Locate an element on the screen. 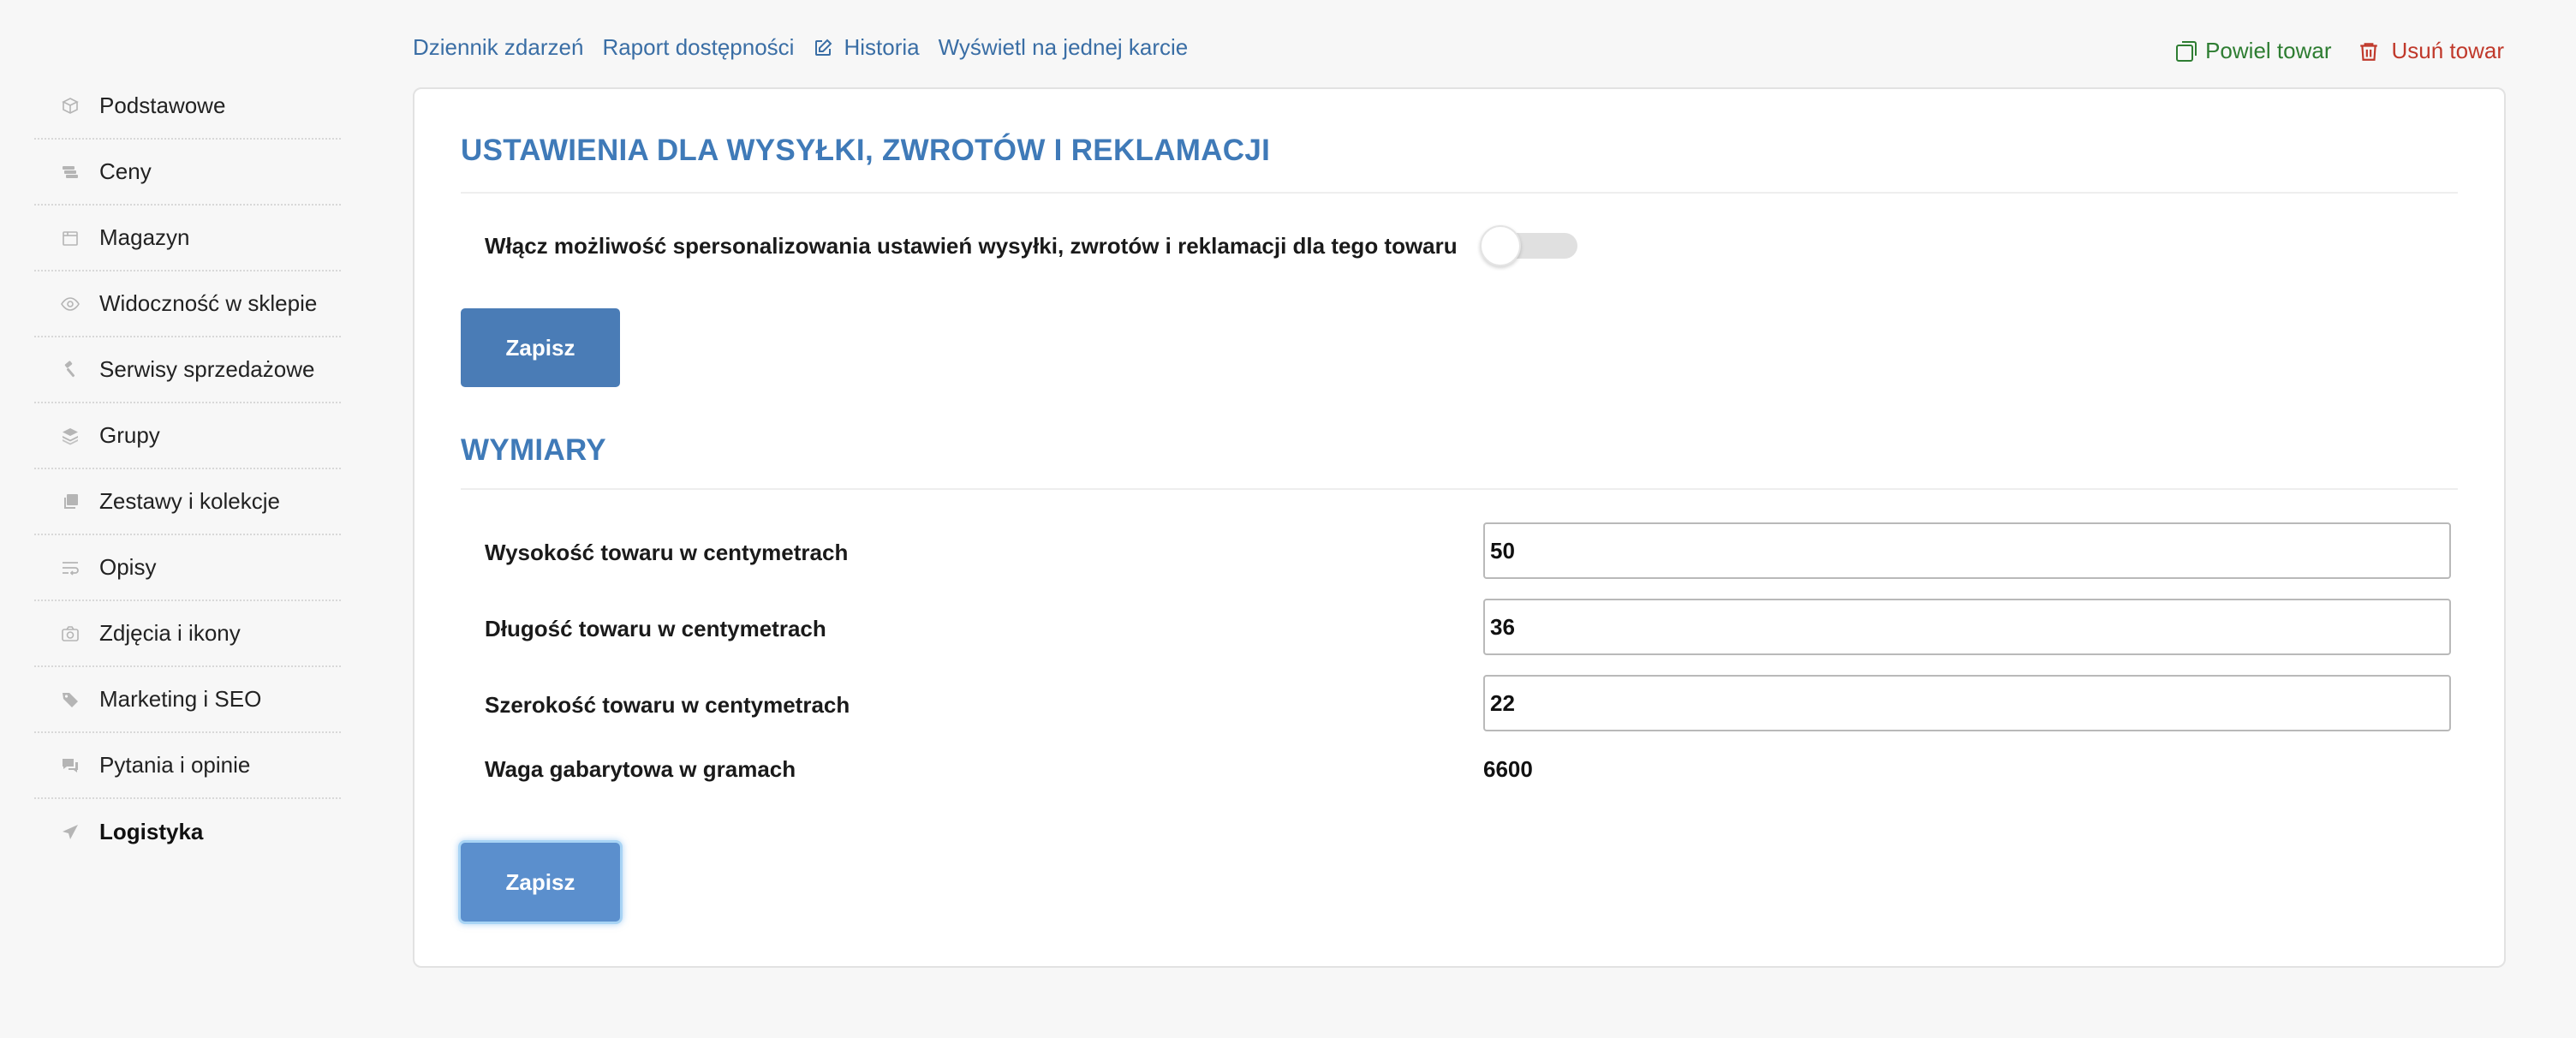 This screenshot has height=1038, width=2576. sidebar-item-grupy: Grupy is located at coordinates (187, 436).